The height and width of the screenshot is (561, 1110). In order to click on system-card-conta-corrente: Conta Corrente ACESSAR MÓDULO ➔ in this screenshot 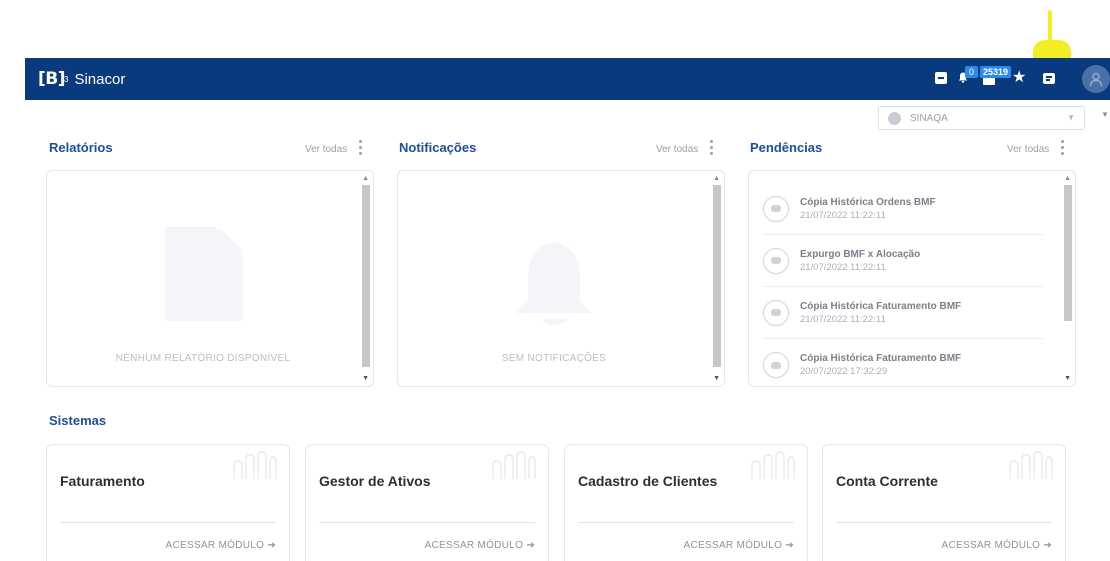, I will do `click(944, 502)`.